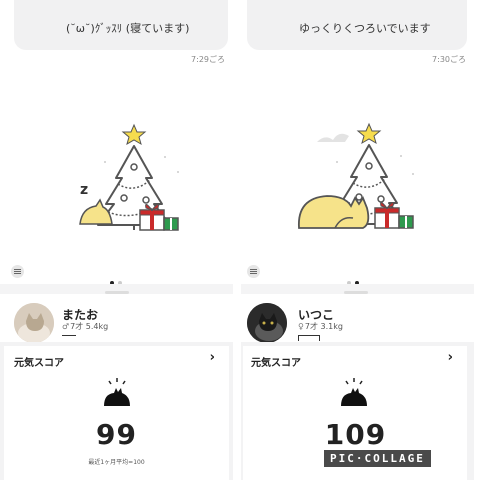  What do you see at coordinates (116, 413) in the screenshot?
I see `vitality-score-card: 元気スコア › 99 最近1ヶ月平均=100` at bounding box center [116, 413].